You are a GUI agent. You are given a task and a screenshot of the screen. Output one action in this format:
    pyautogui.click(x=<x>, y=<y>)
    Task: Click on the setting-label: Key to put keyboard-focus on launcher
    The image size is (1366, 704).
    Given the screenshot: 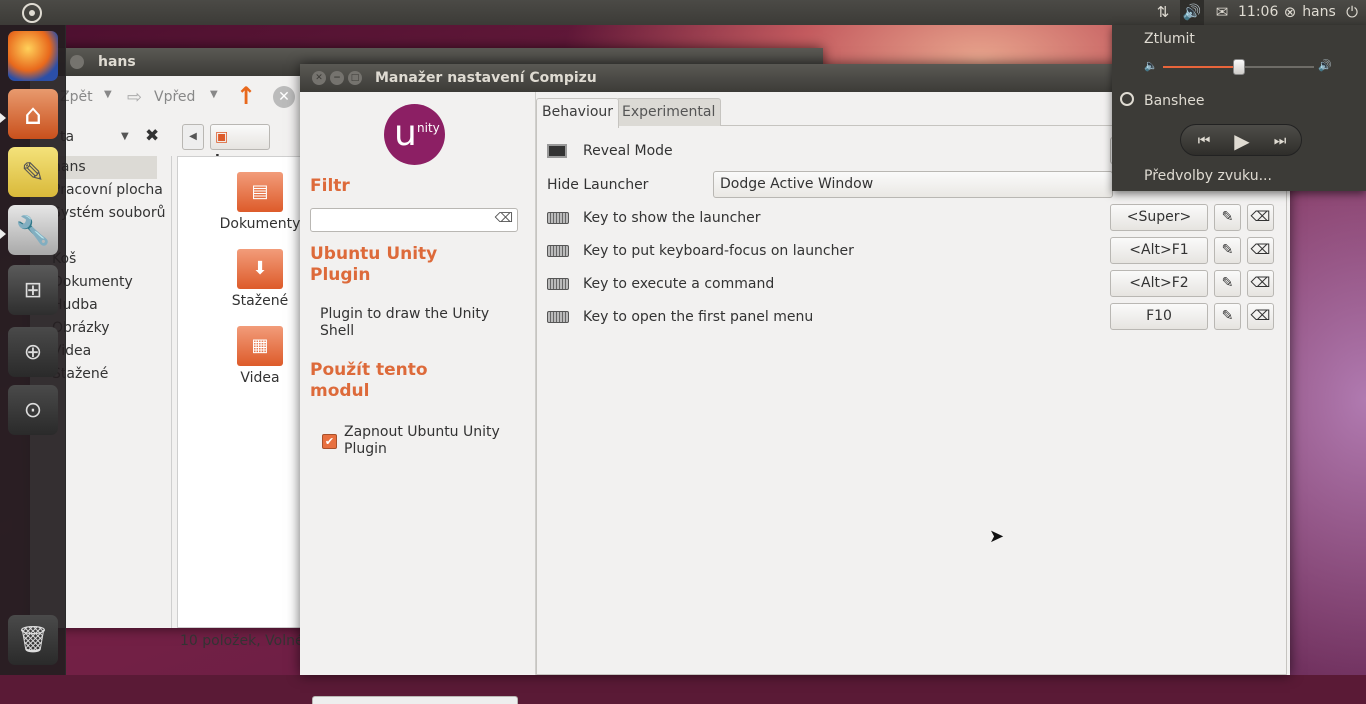 What is the action you would take?
    pyautogui.click(x=718, y=251)
    